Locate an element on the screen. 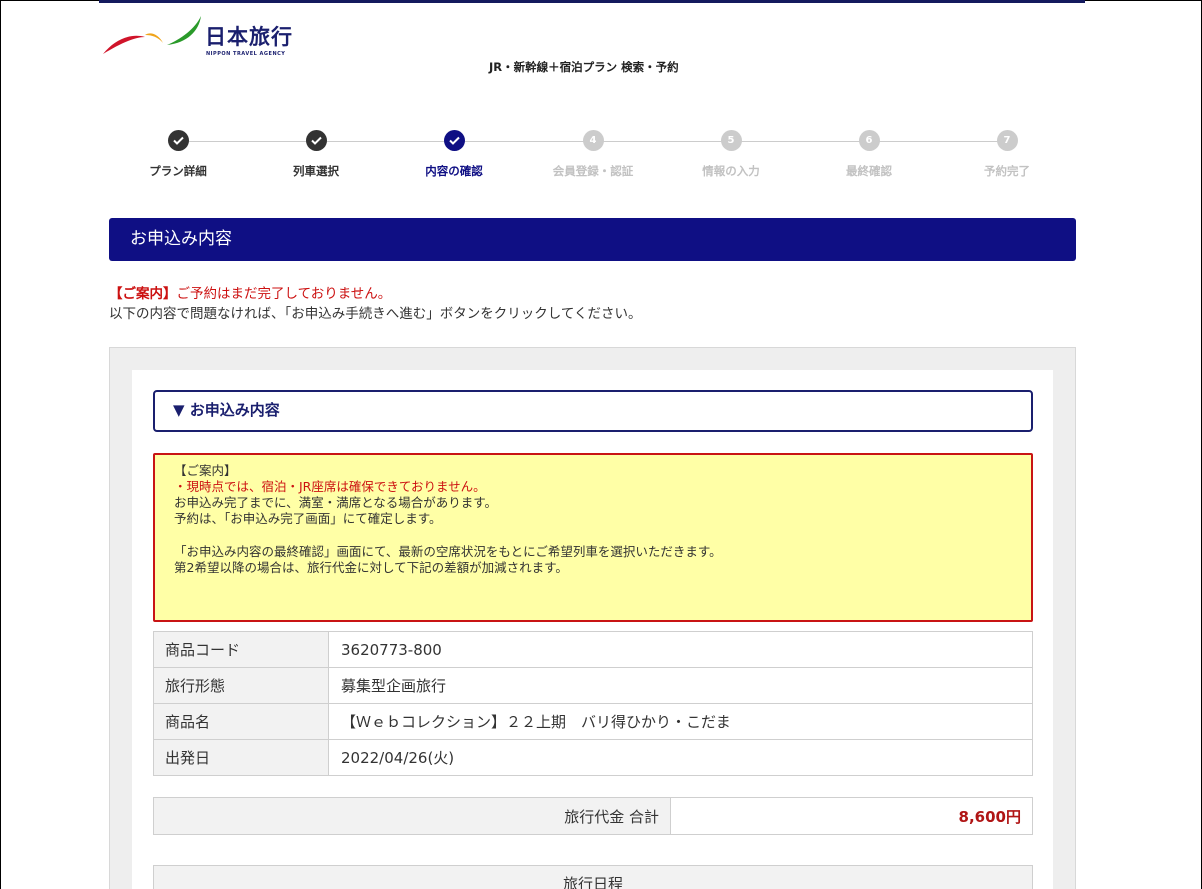 The width and height of the screenshot is (1202, 889). page-header-title: JR・新幹線＋宿泊プラン 検索・予約 is located at coordinates (584, 67).